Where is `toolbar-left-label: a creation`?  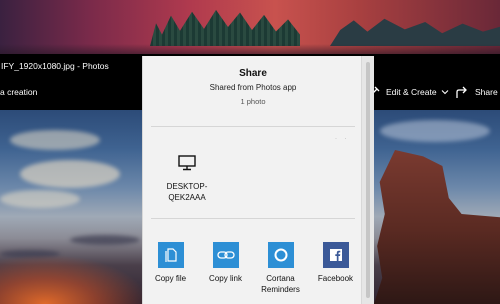 toolbar-left-label: a creation is located at coordinates (18, 92).